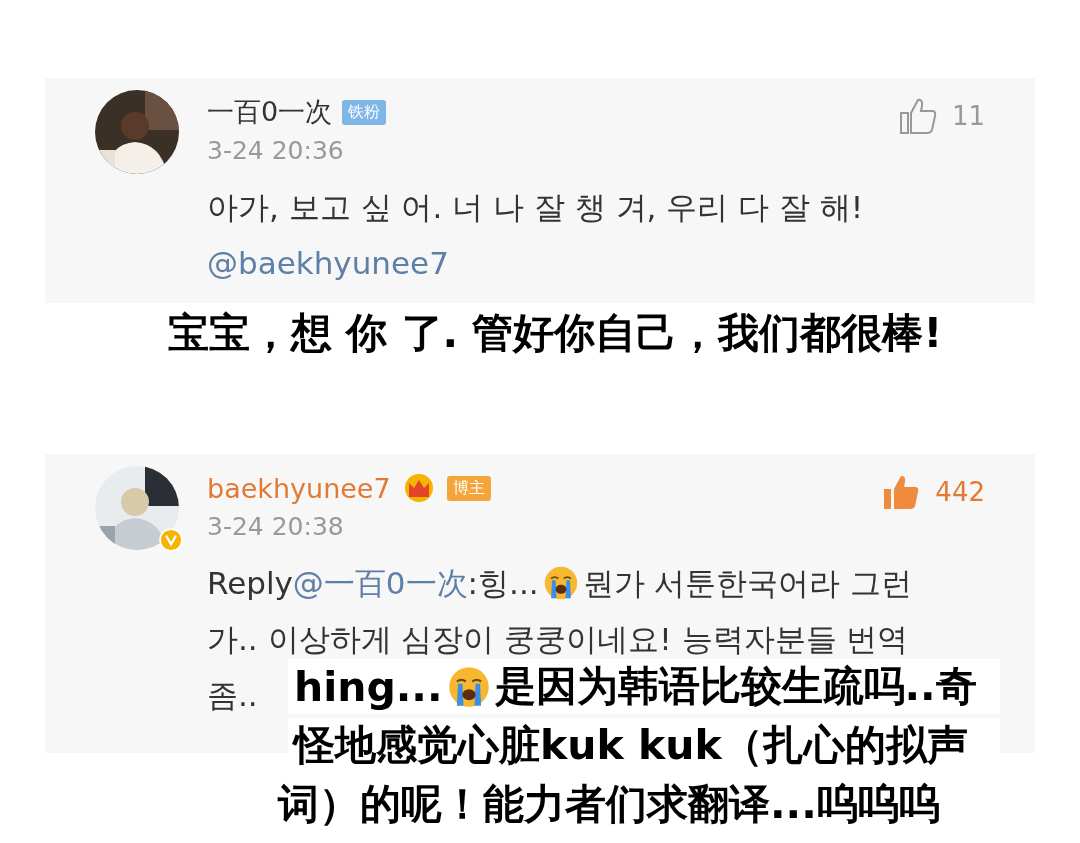 The width and height of the screenshot is (1080, 843). I want to click on mention-link: @一百0一次, so click(380, 583).